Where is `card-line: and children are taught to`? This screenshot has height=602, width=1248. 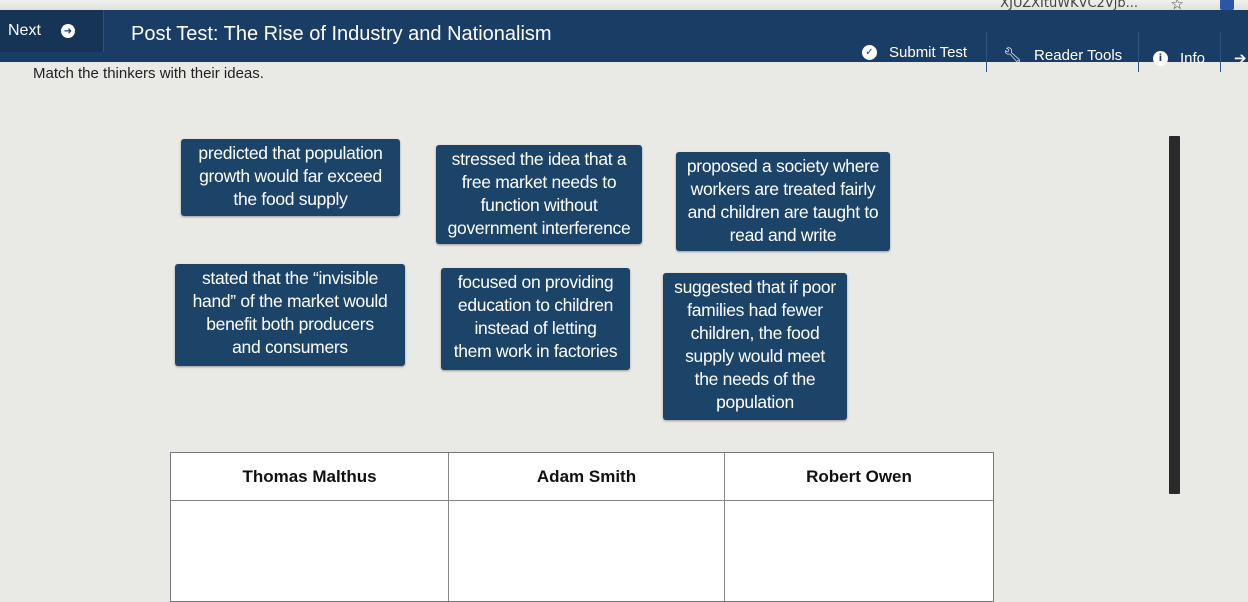 card-line: and children are taught to is located at coordinates (783, 212).